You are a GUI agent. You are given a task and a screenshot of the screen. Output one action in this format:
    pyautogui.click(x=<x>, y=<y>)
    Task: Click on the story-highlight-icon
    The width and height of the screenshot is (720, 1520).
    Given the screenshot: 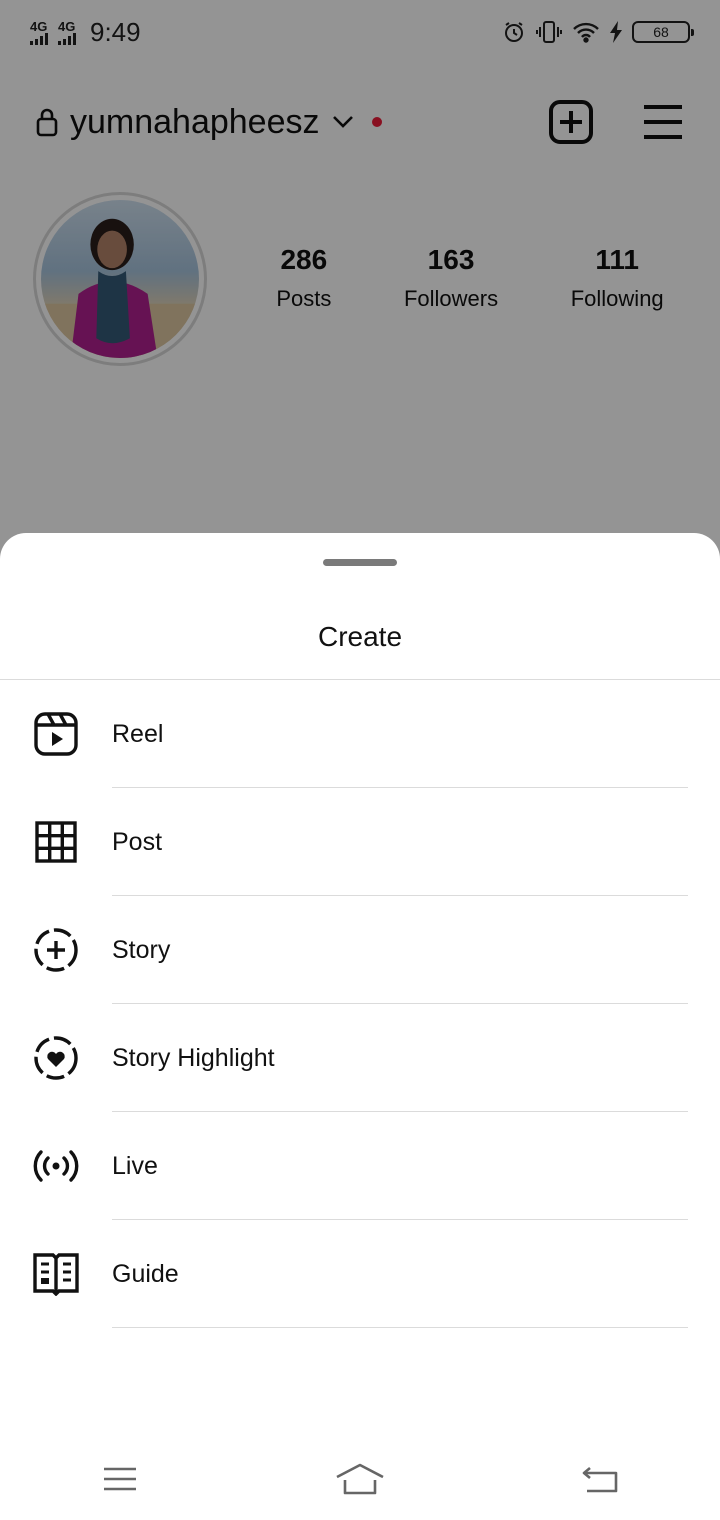 What is the action you would take?
    pyautogui.click(x=56, y=1058)
    